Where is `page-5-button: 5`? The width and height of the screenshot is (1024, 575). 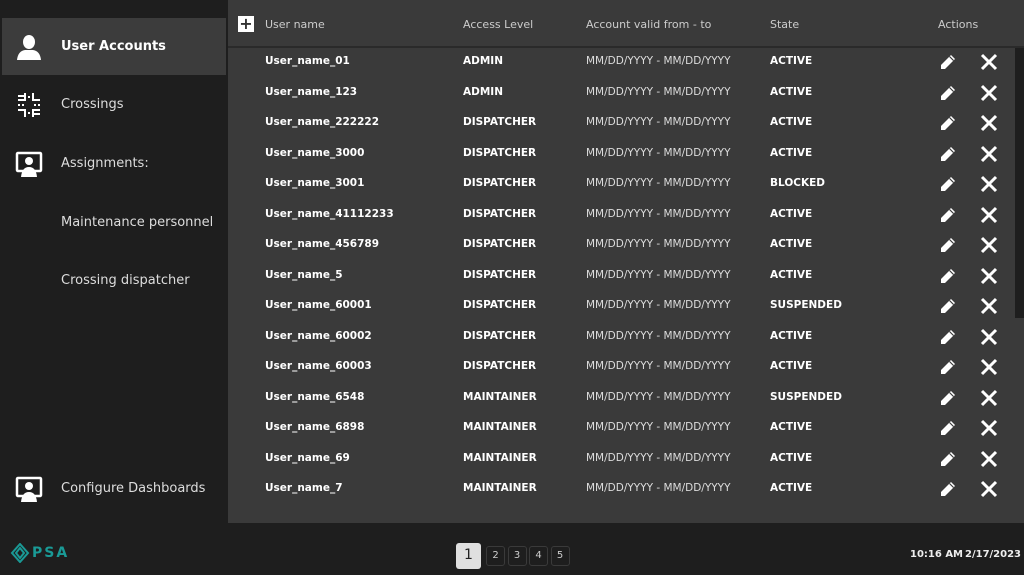
page-5-button: 5 is located at coordinates (560, 556).